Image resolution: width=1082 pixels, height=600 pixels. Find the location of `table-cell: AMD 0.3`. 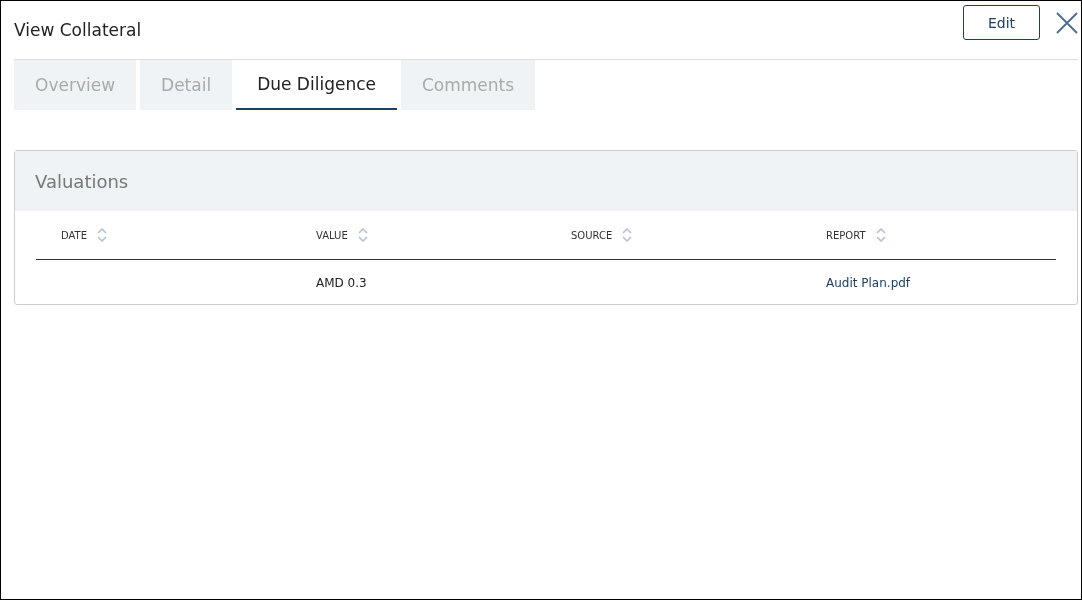

table-cell: AMD 0.3 is located at coordinates (341, 282).